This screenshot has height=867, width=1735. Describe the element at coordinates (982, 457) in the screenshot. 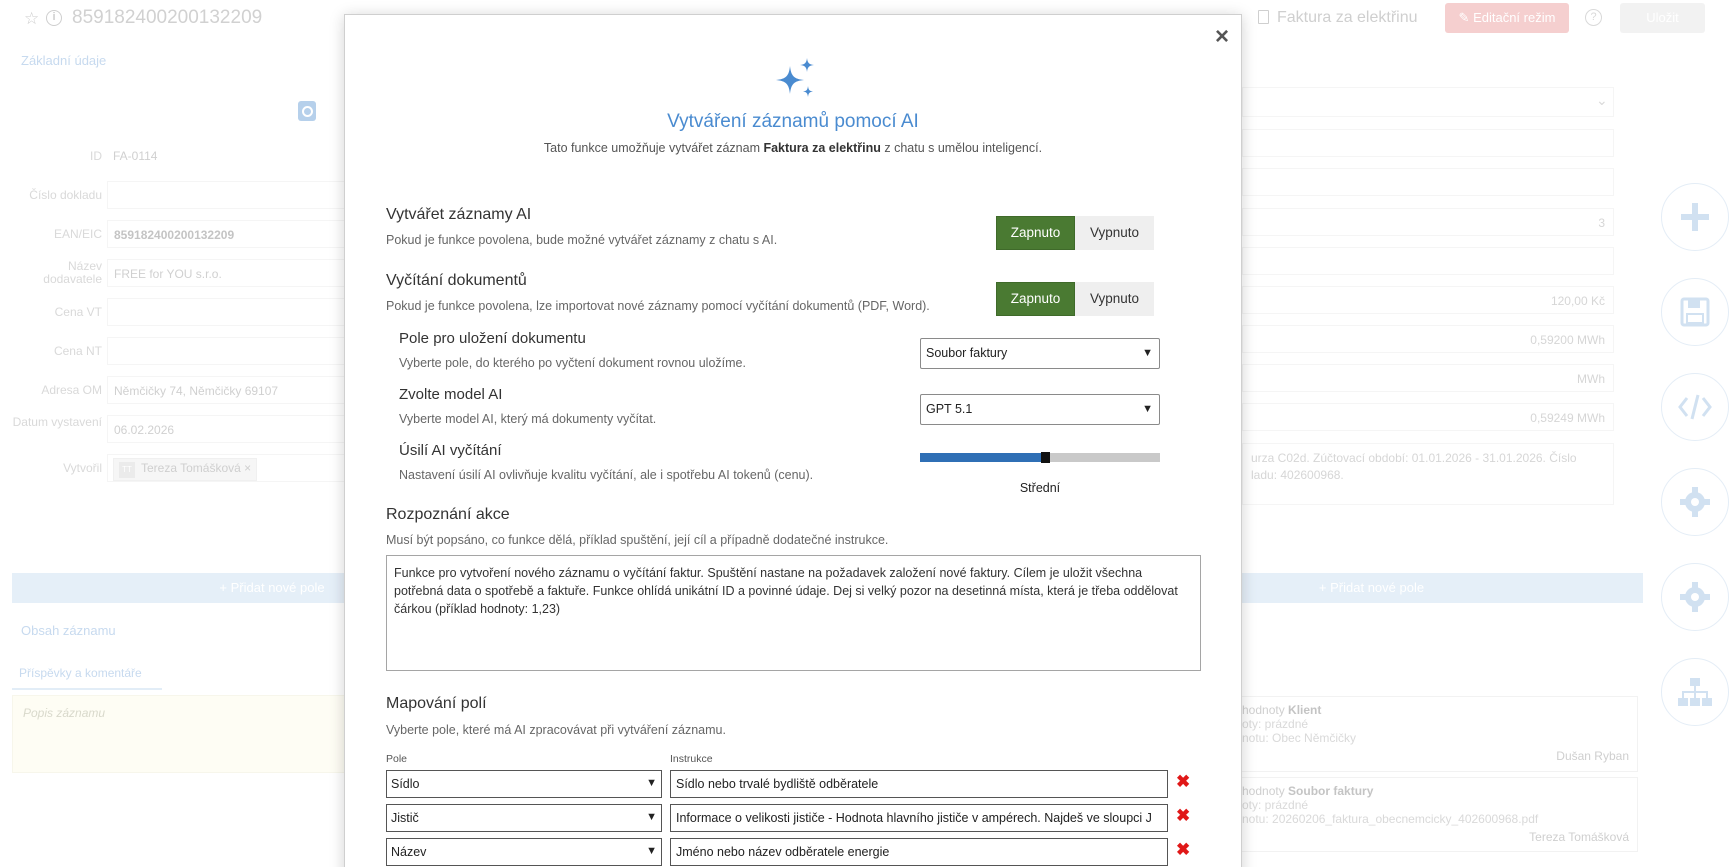

I see `effort-slider-fill` at that location.